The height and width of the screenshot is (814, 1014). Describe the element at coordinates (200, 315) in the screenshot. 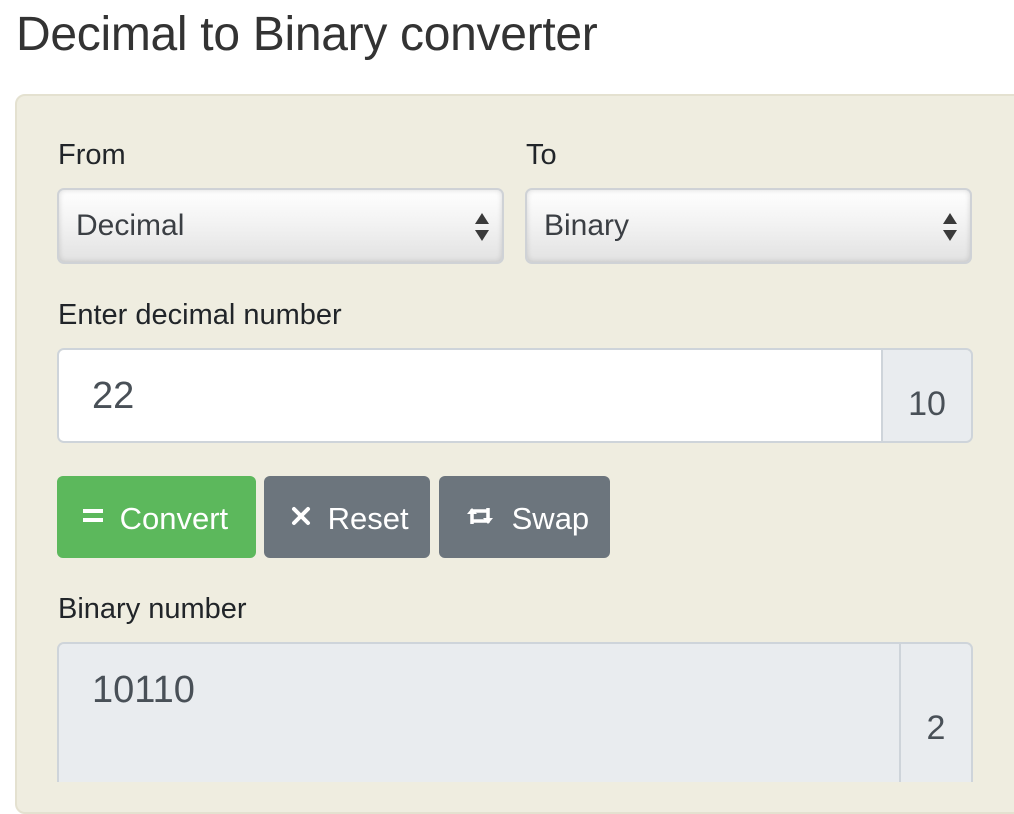

I see `input-label: Enter decimal number` at that location.